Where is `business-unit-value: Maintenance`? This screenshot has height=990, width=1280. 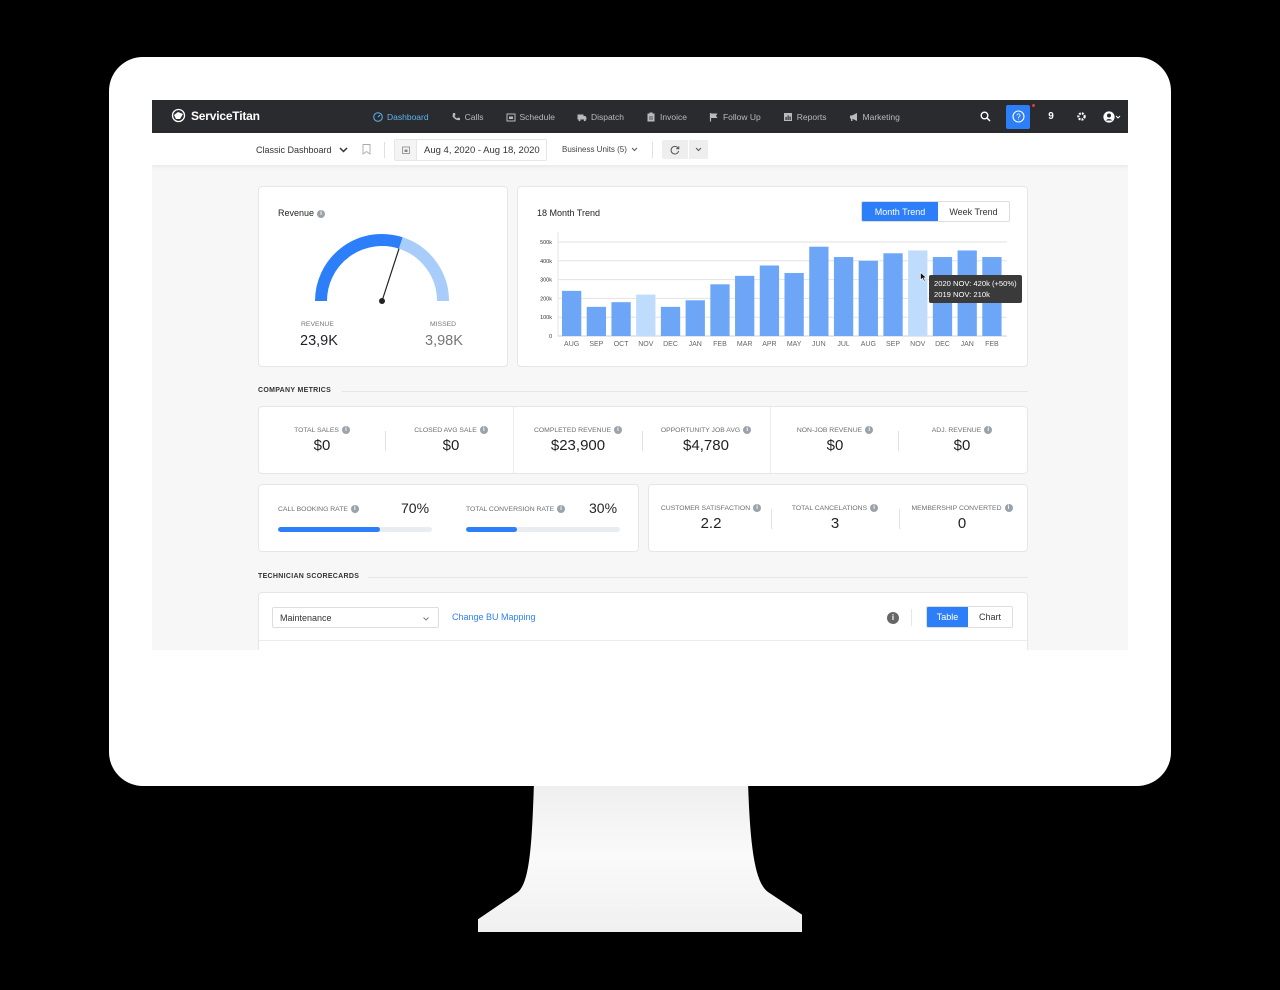 business-unit-value: Maintenance is located at coordinates (306, 617).